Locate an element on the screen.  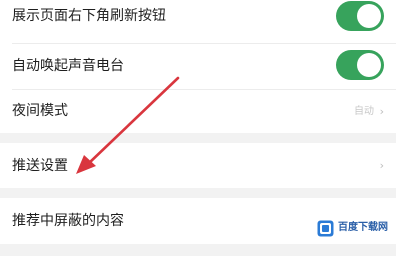
download-site-logo-icon is located at coordinates (325, 228).